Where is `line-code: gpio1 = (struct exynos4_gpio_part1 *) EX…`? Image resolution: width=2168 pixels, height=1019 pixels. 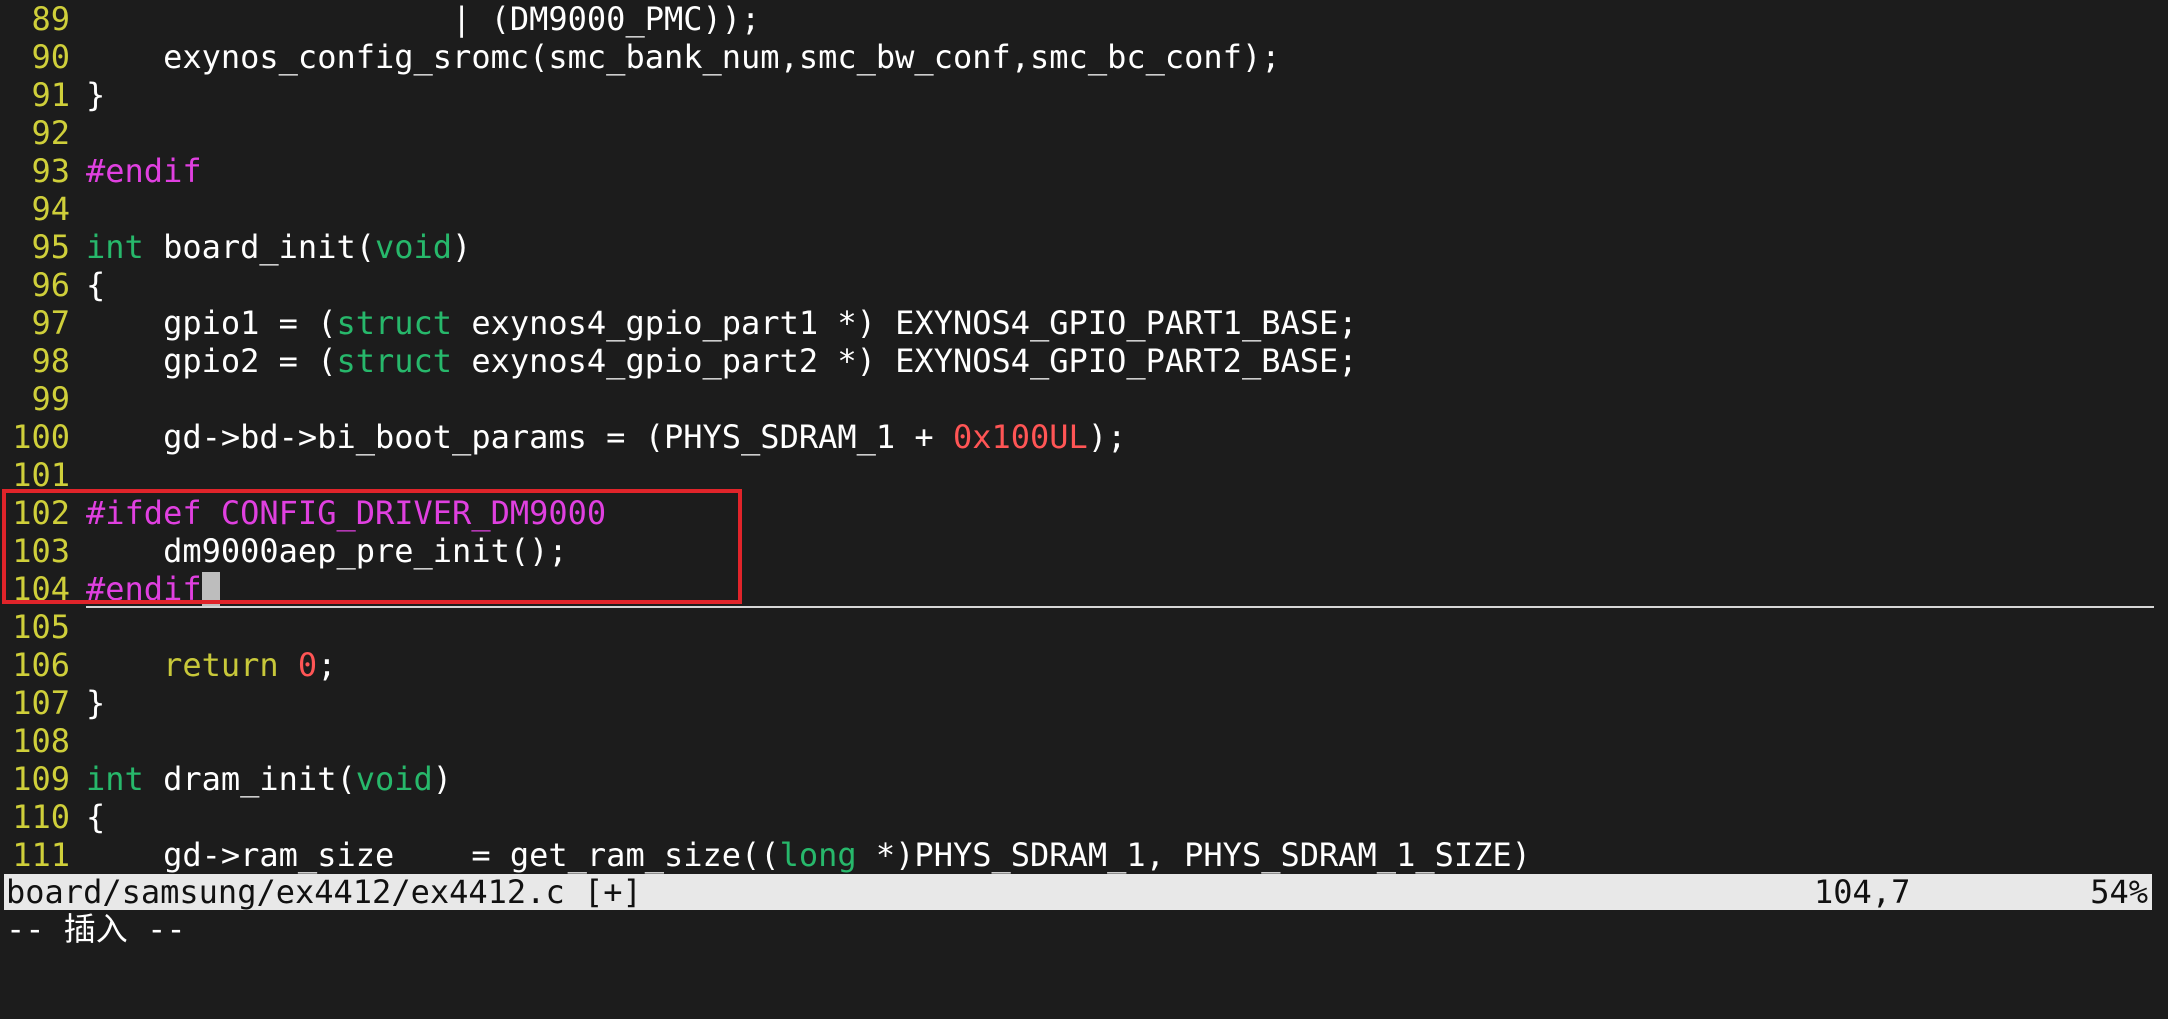 line-code: gpio1 = (struct exynos4_gpio_part1 *) EX… is located at coordinates (722, 323).